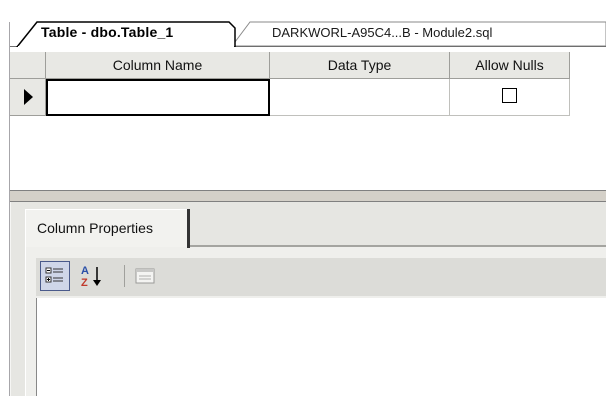 This screenshot has height=396, width=606. What do you see at coordinates (360, 97) in the screenshot?
I see `data-type-cell` at bounding box center [360, 97].